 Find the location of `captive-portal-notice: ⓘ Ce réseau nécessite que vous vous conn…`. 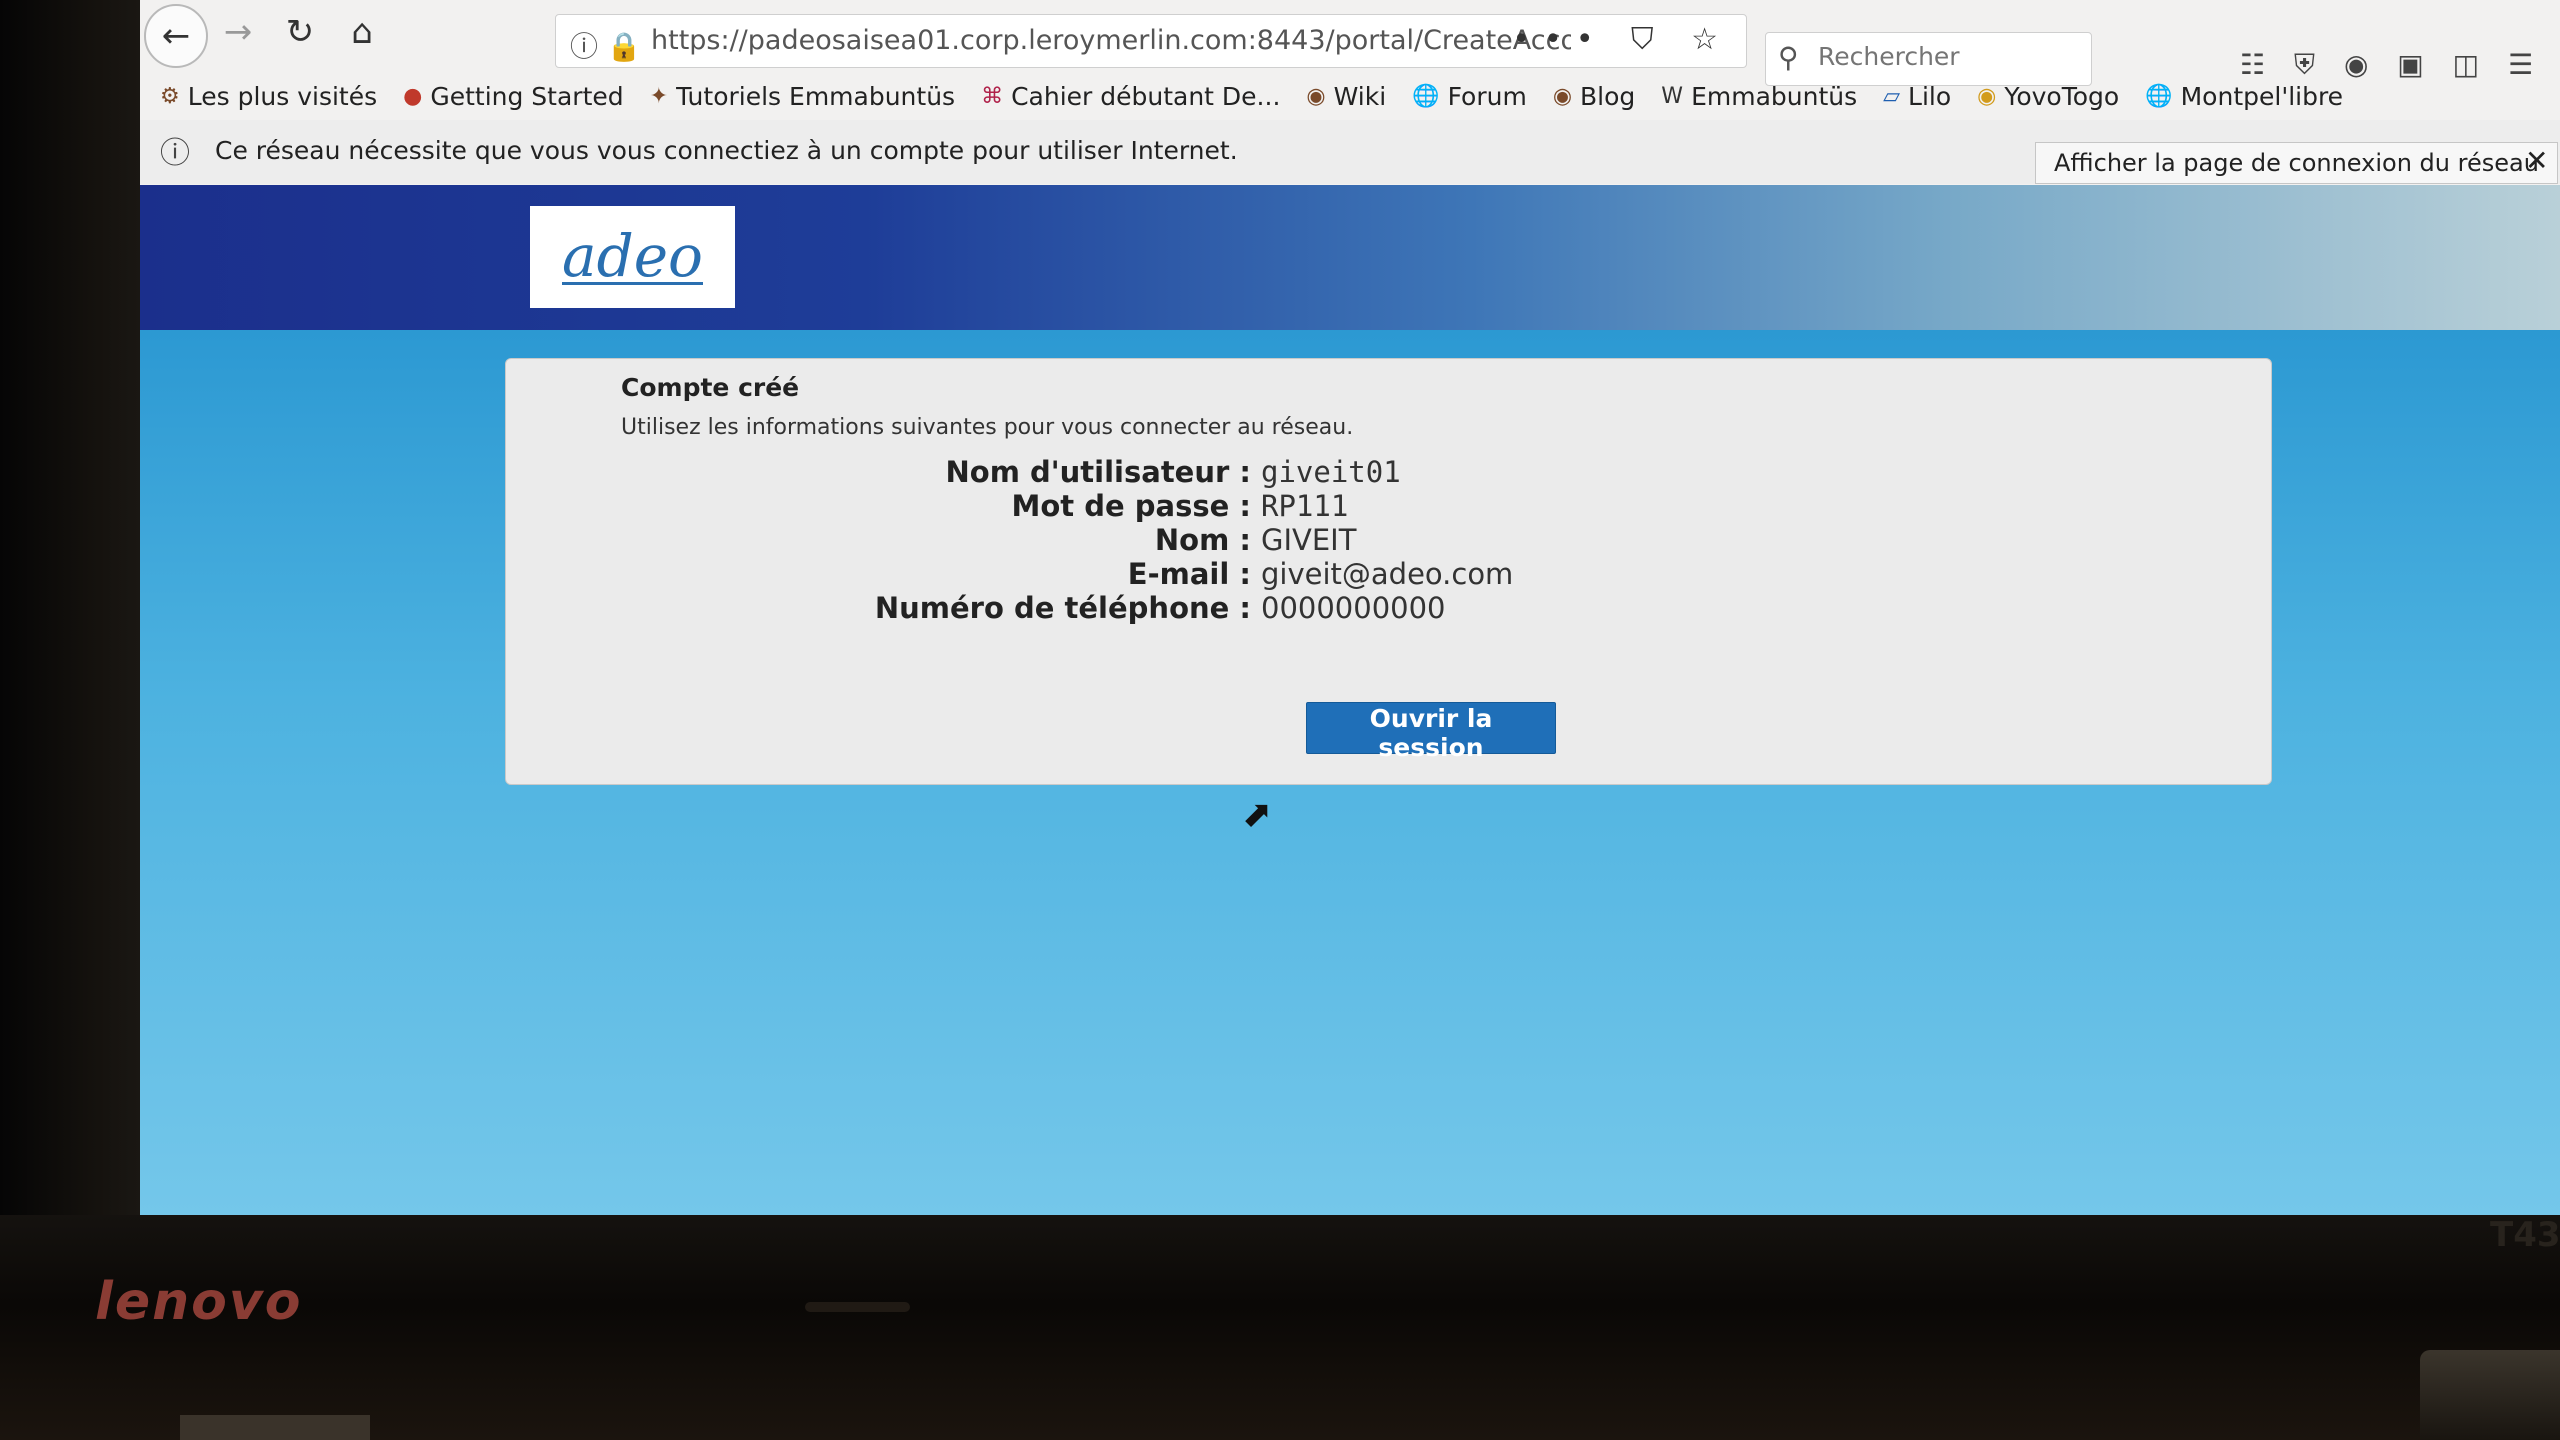

captive-portal-notice: ⓘ Ce réseau nécessite que vous vous conn… is located at coordinates (1350, 152).